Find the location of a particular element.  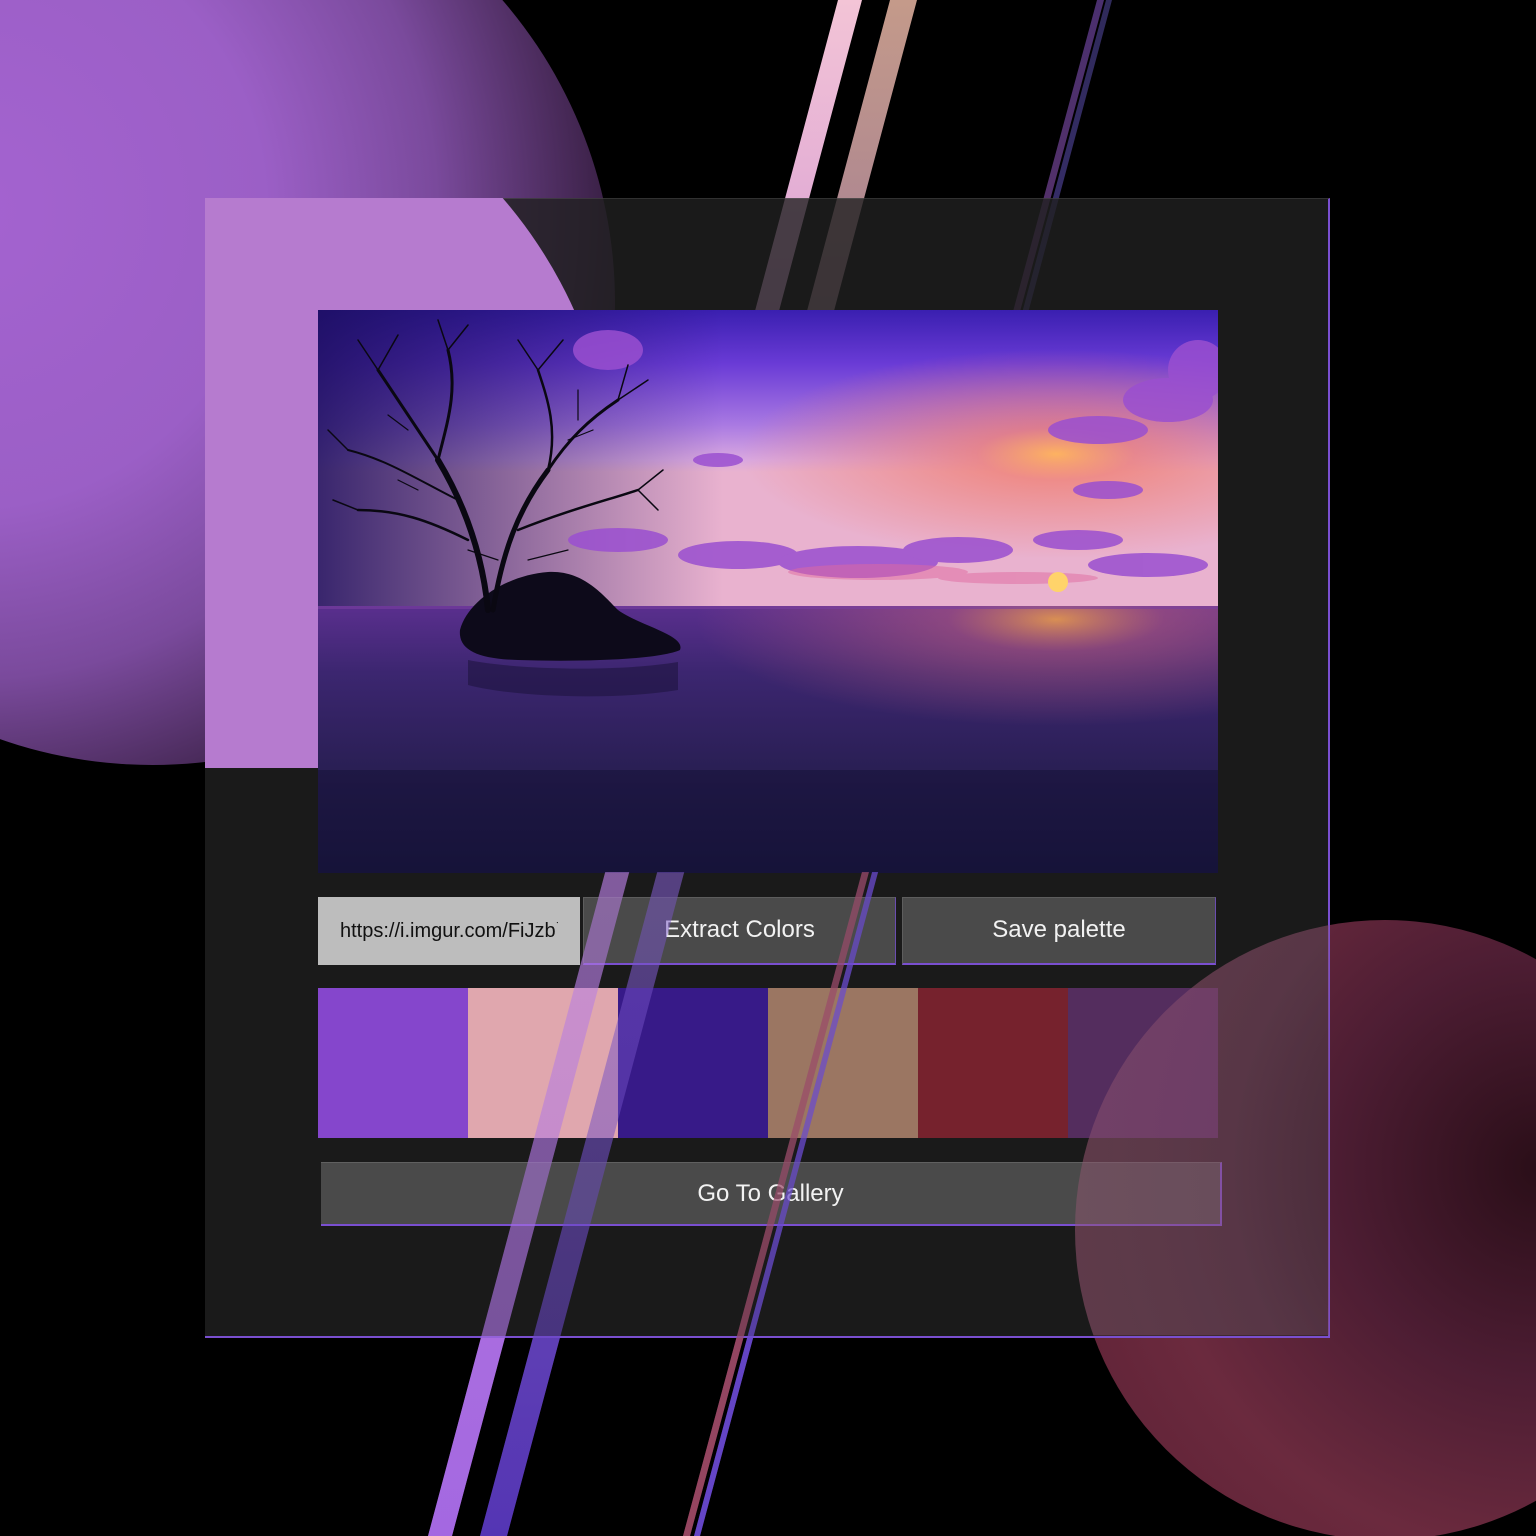

go-to-gallery-button: Go To Gallery is located at coordinates (771, 1194).